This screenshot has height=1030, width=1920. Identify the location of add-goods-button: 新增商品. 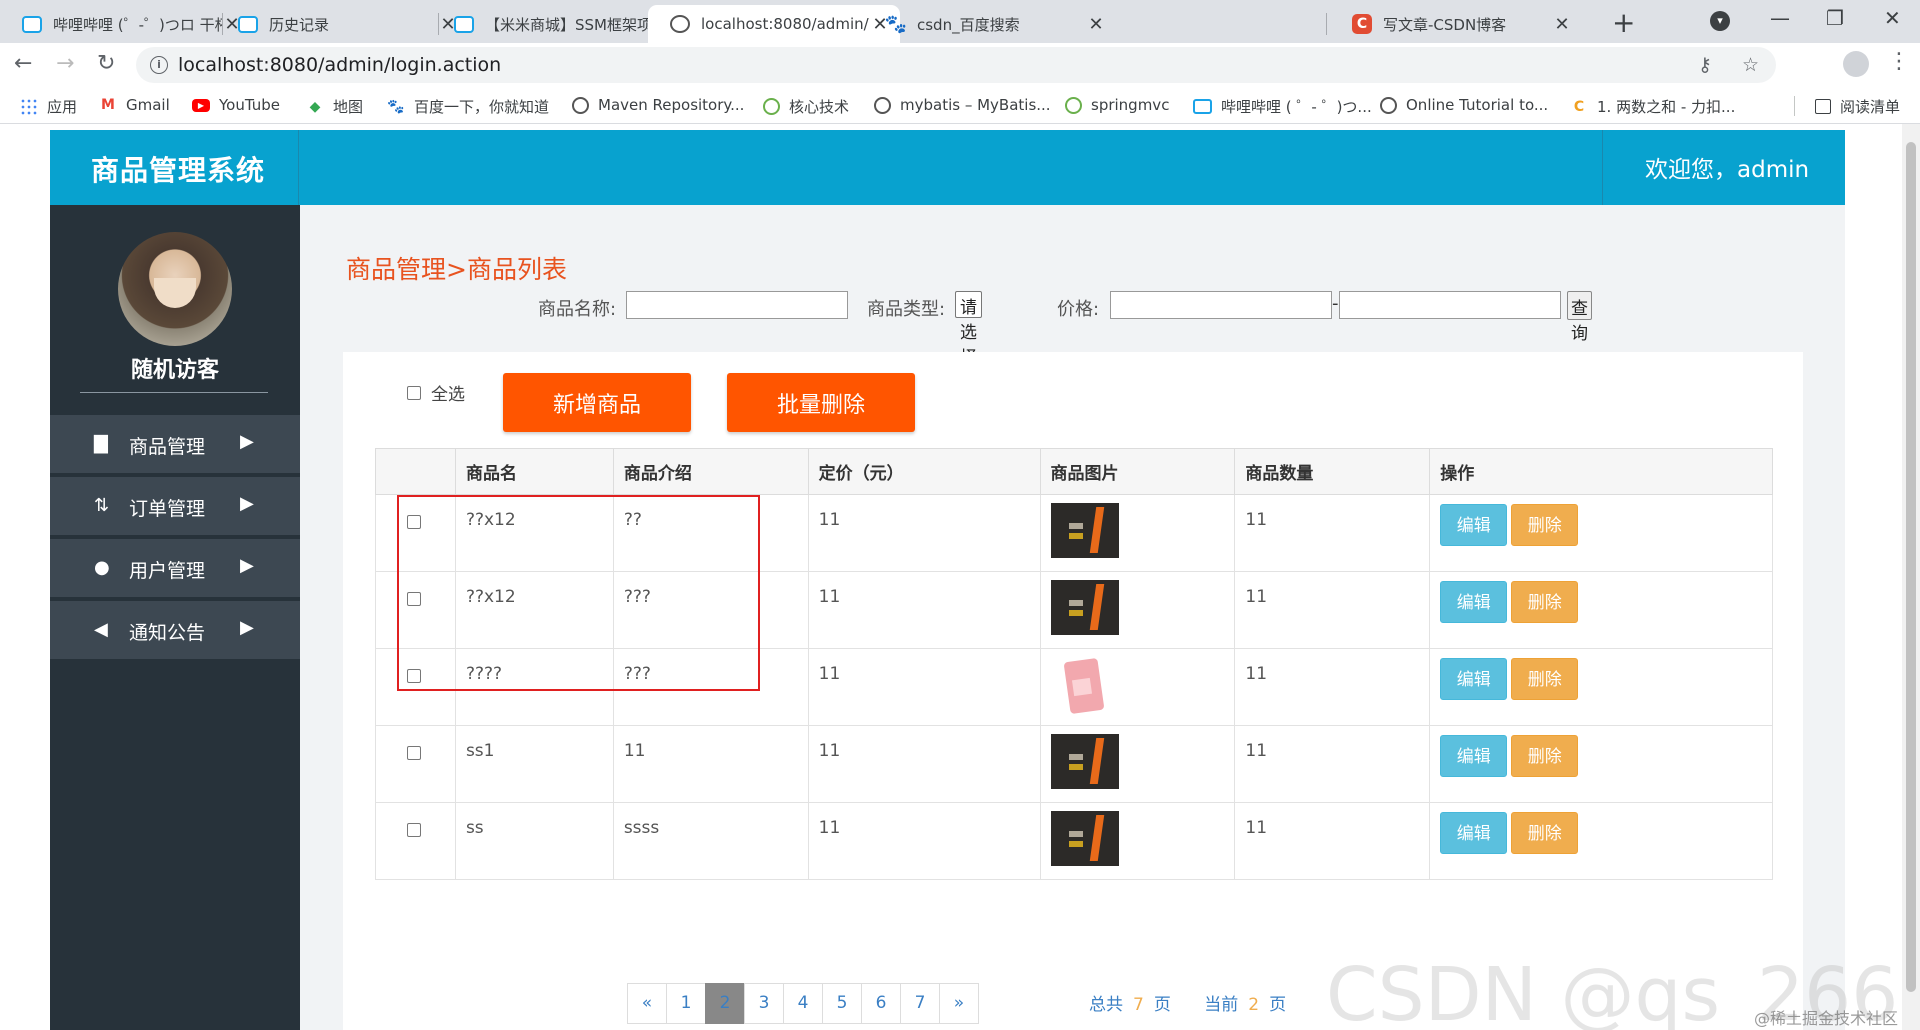
(597, 402).